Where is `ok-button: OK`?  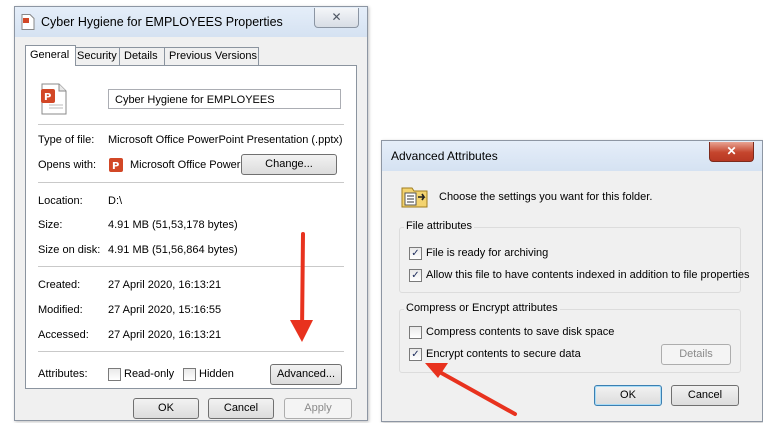
ok-button: OK is located at coordinates (166, 408).